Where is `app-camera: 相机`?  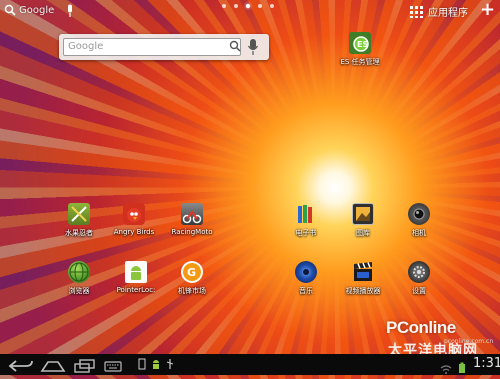 app-camera: 相机 is located at coordinates (419, 220).